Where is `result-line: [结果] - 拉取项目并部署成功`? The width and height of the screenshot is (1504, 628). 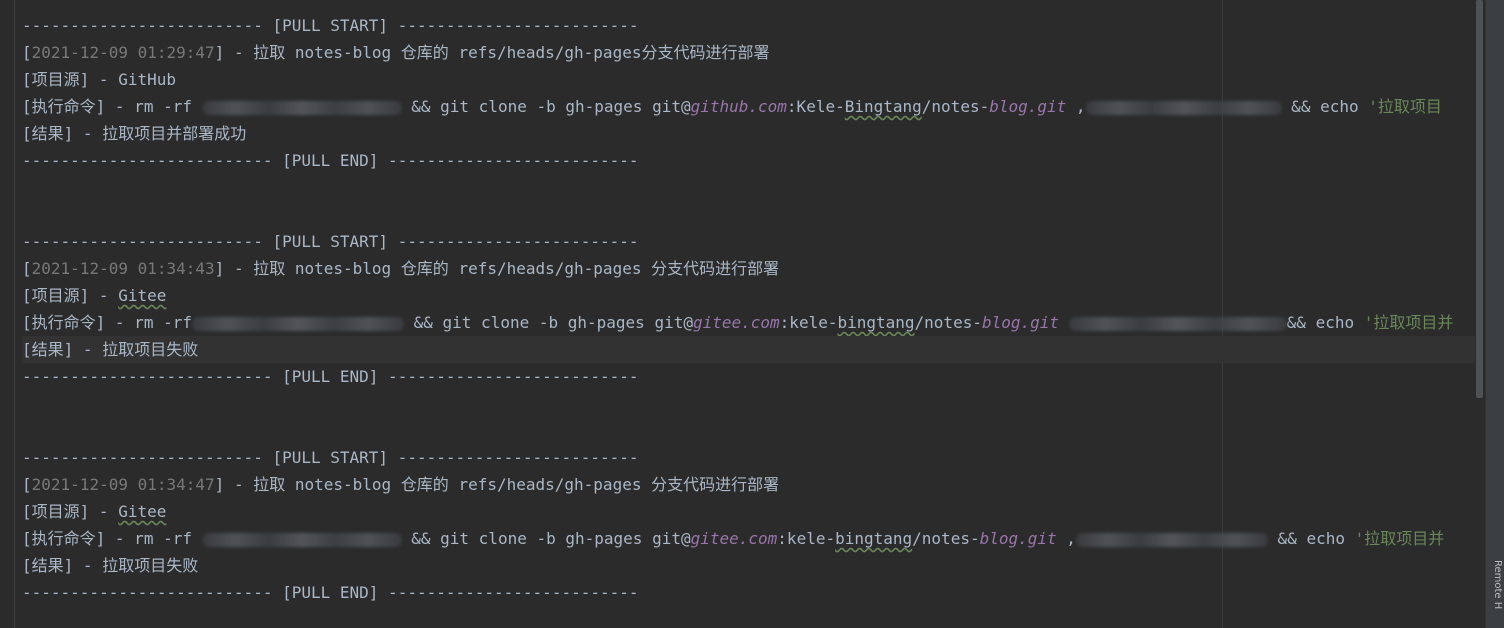
result-line: [结果] - 拉取项目并部署成功 is located at coordinates (134, 133).